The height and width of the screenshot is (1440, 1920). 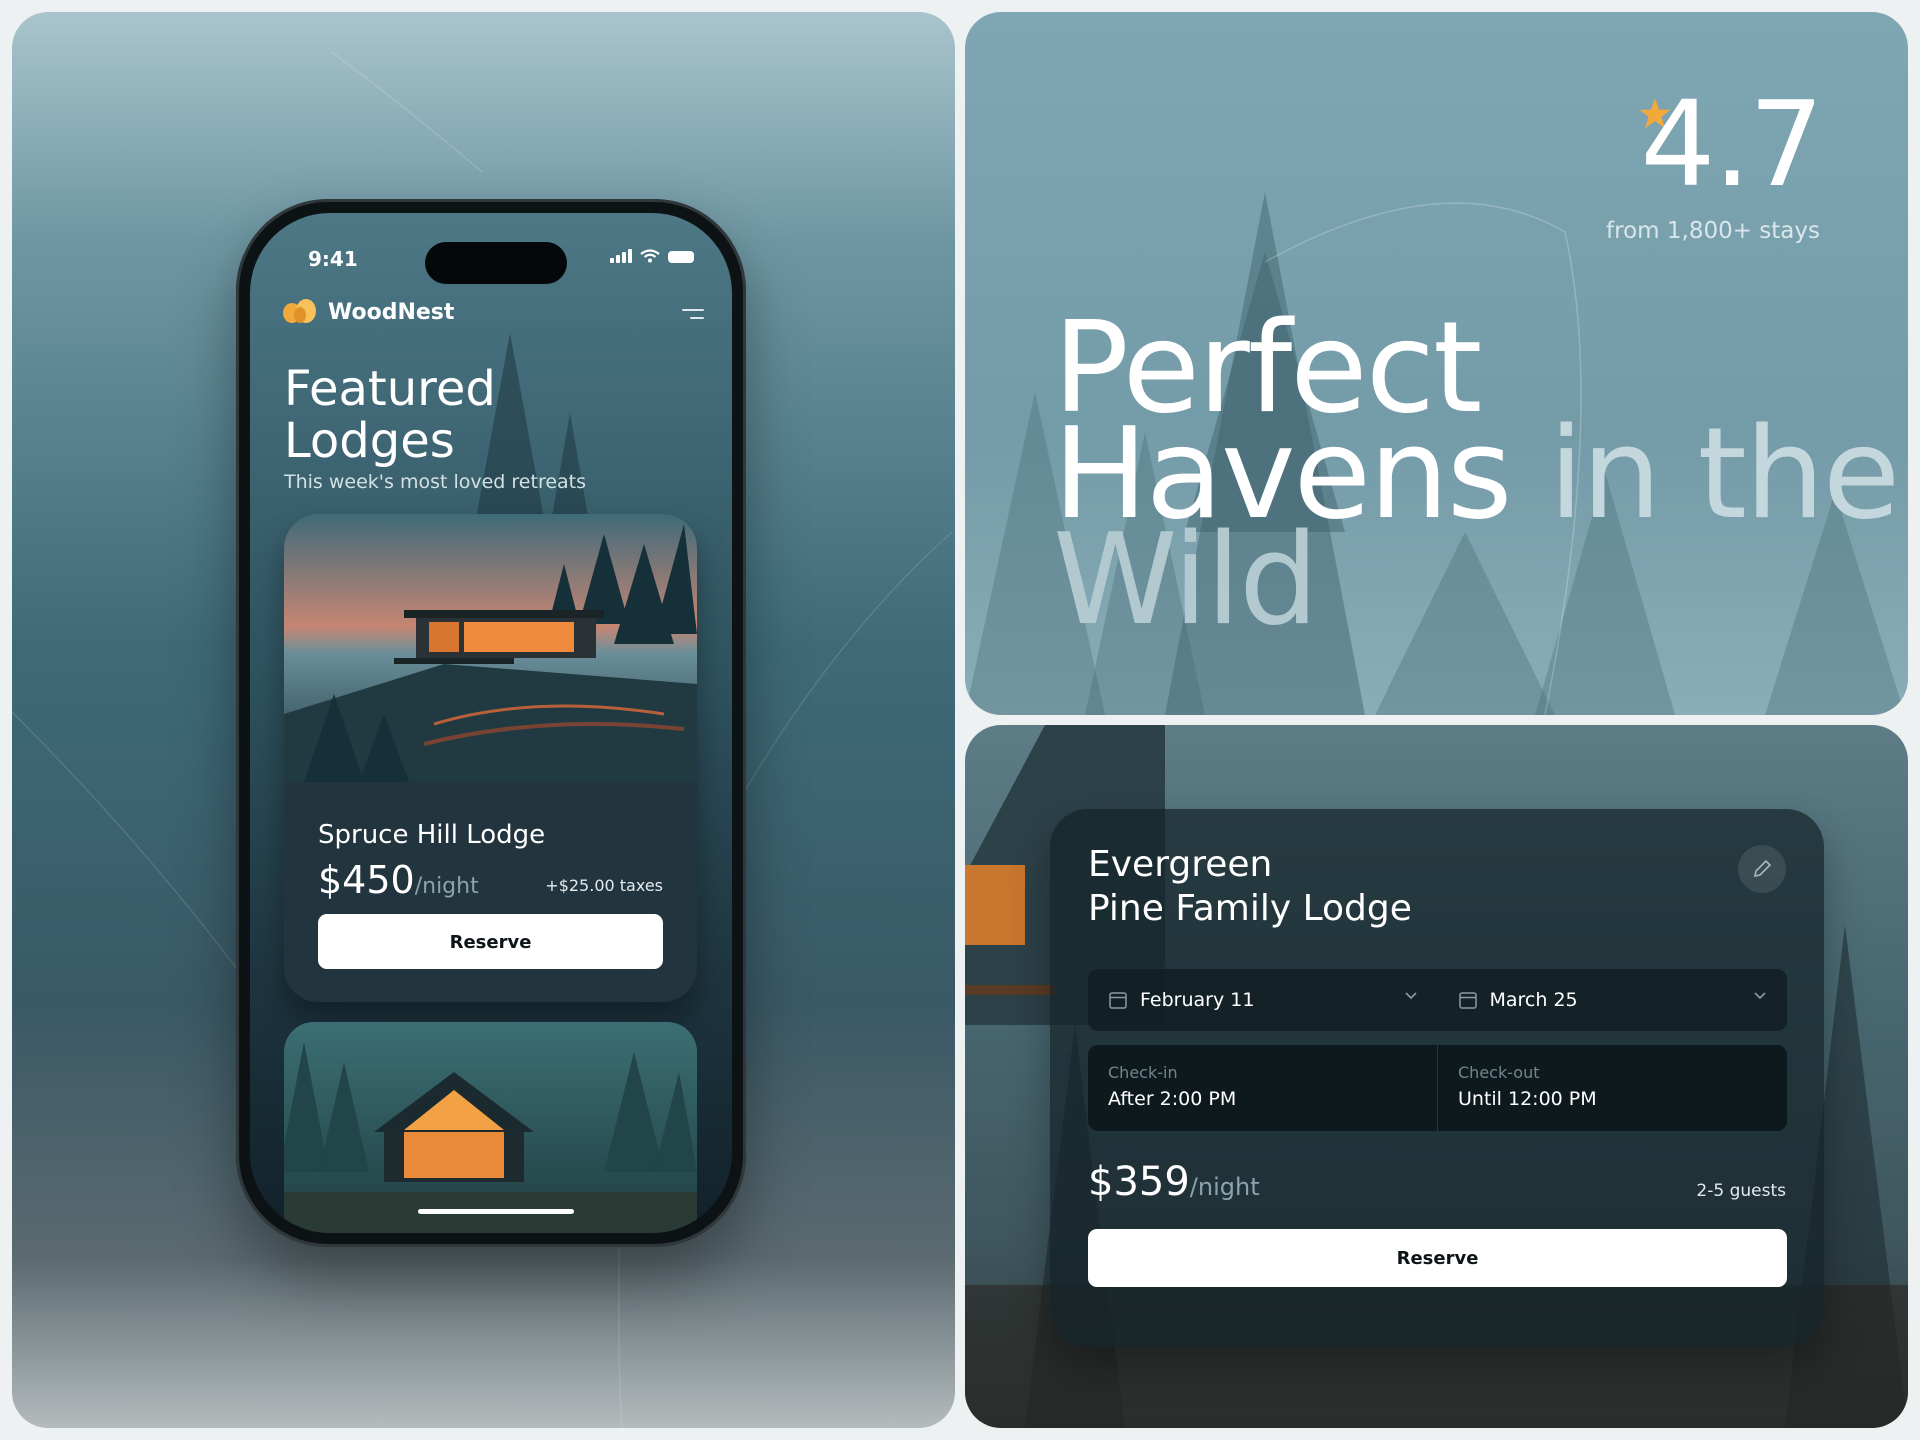 I want to click on home-indicator, so click(x=496, y=1211).